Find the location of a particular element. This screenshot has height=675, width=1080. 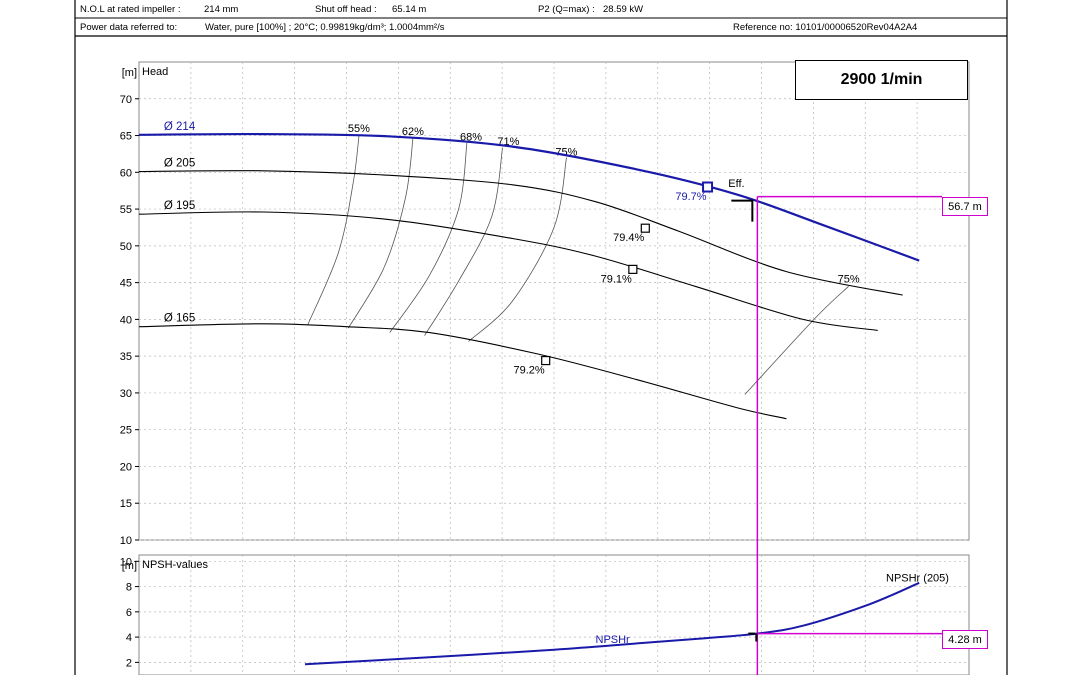

impeller-diameter-label: Ø 214 is located at coordinates (180, 127).